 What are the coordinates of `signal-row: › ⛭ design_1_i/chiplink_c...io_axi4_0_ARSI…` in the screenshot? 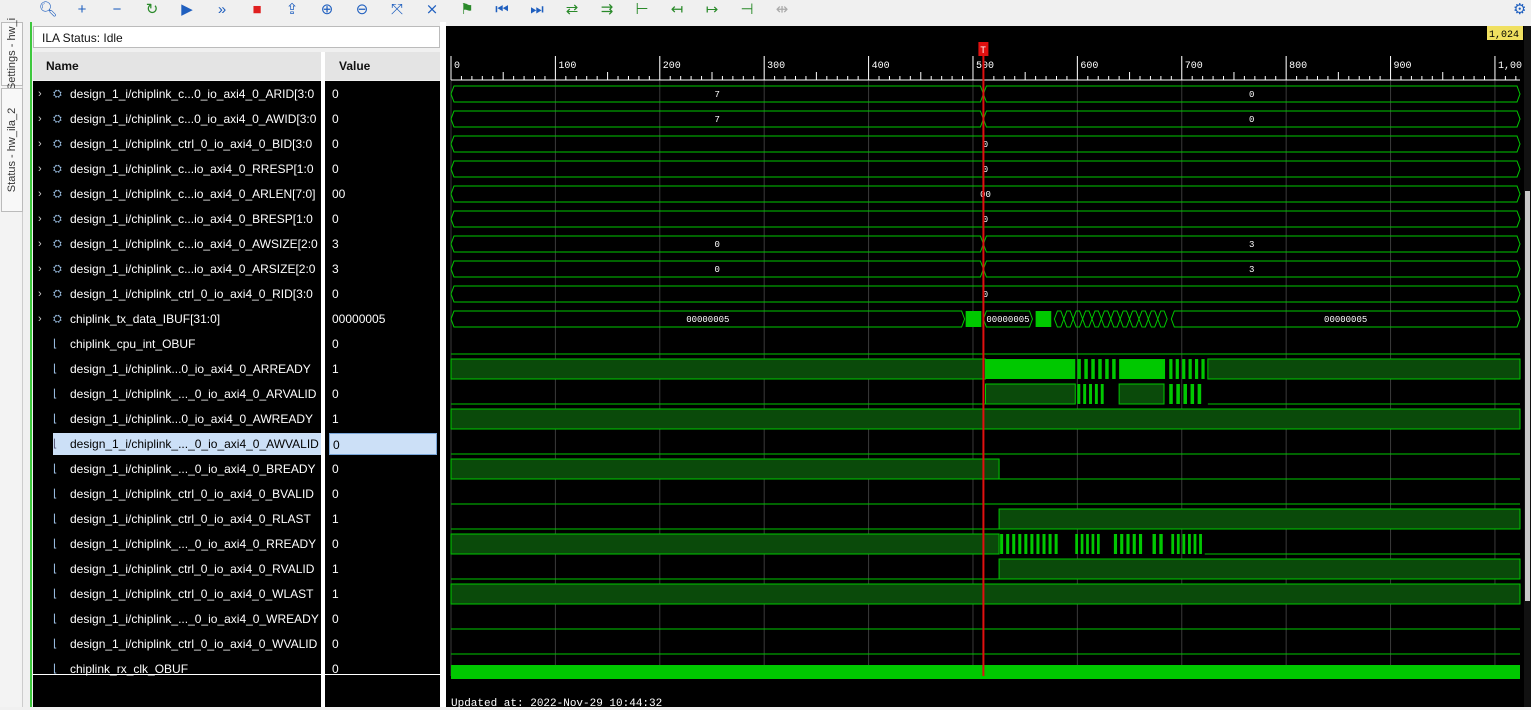 It's located at (177, 269).